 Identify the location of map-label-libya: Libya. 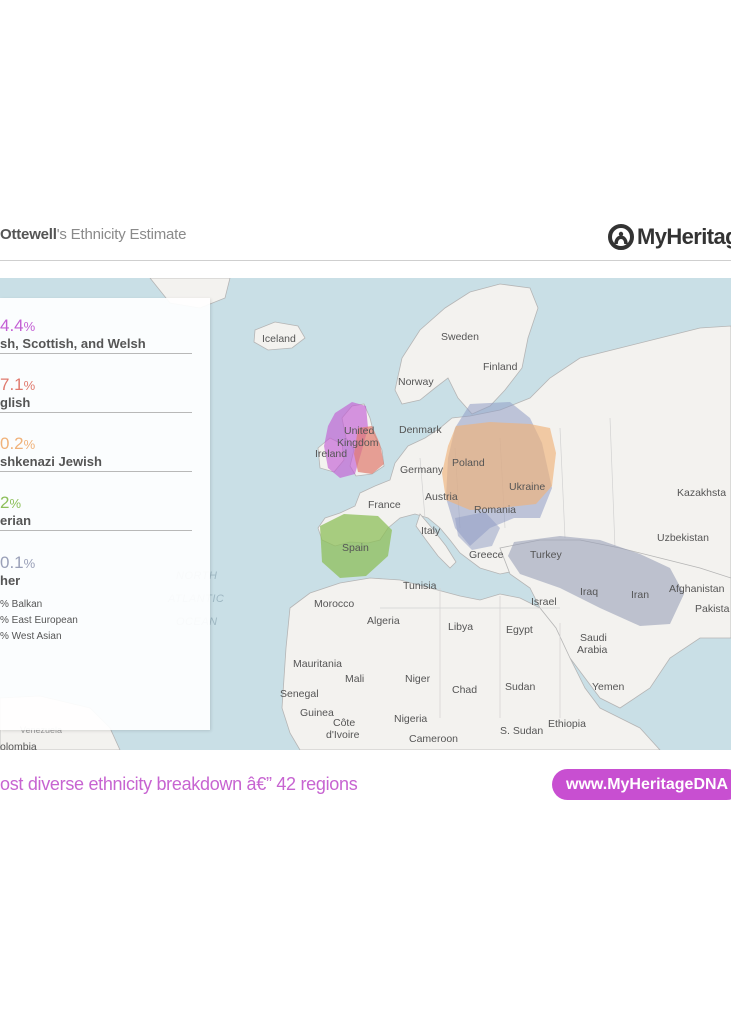
(461, 627).